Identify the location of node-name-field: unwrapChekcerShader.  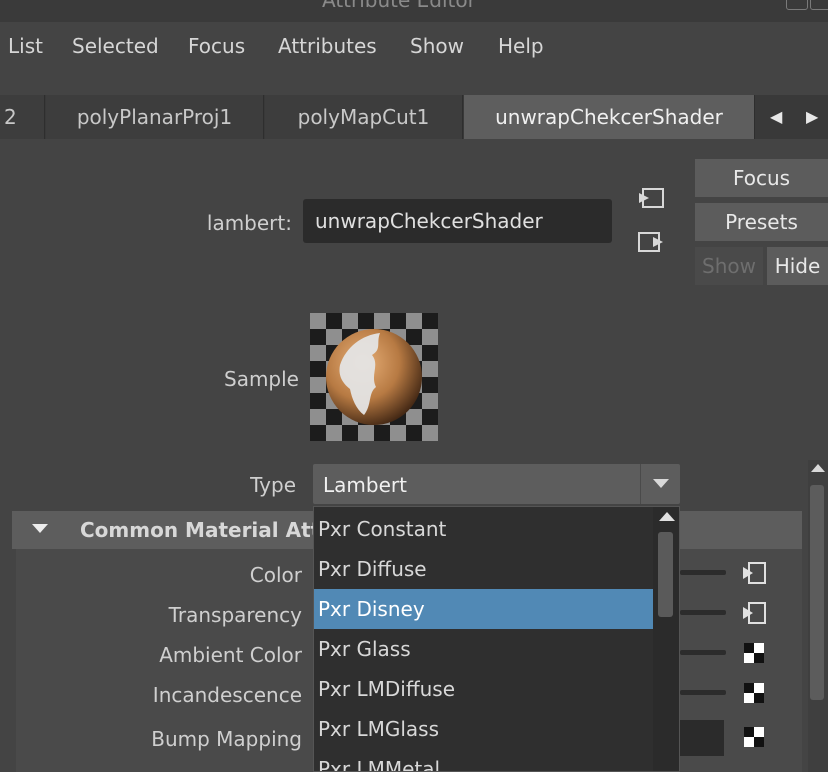
(457, 221).